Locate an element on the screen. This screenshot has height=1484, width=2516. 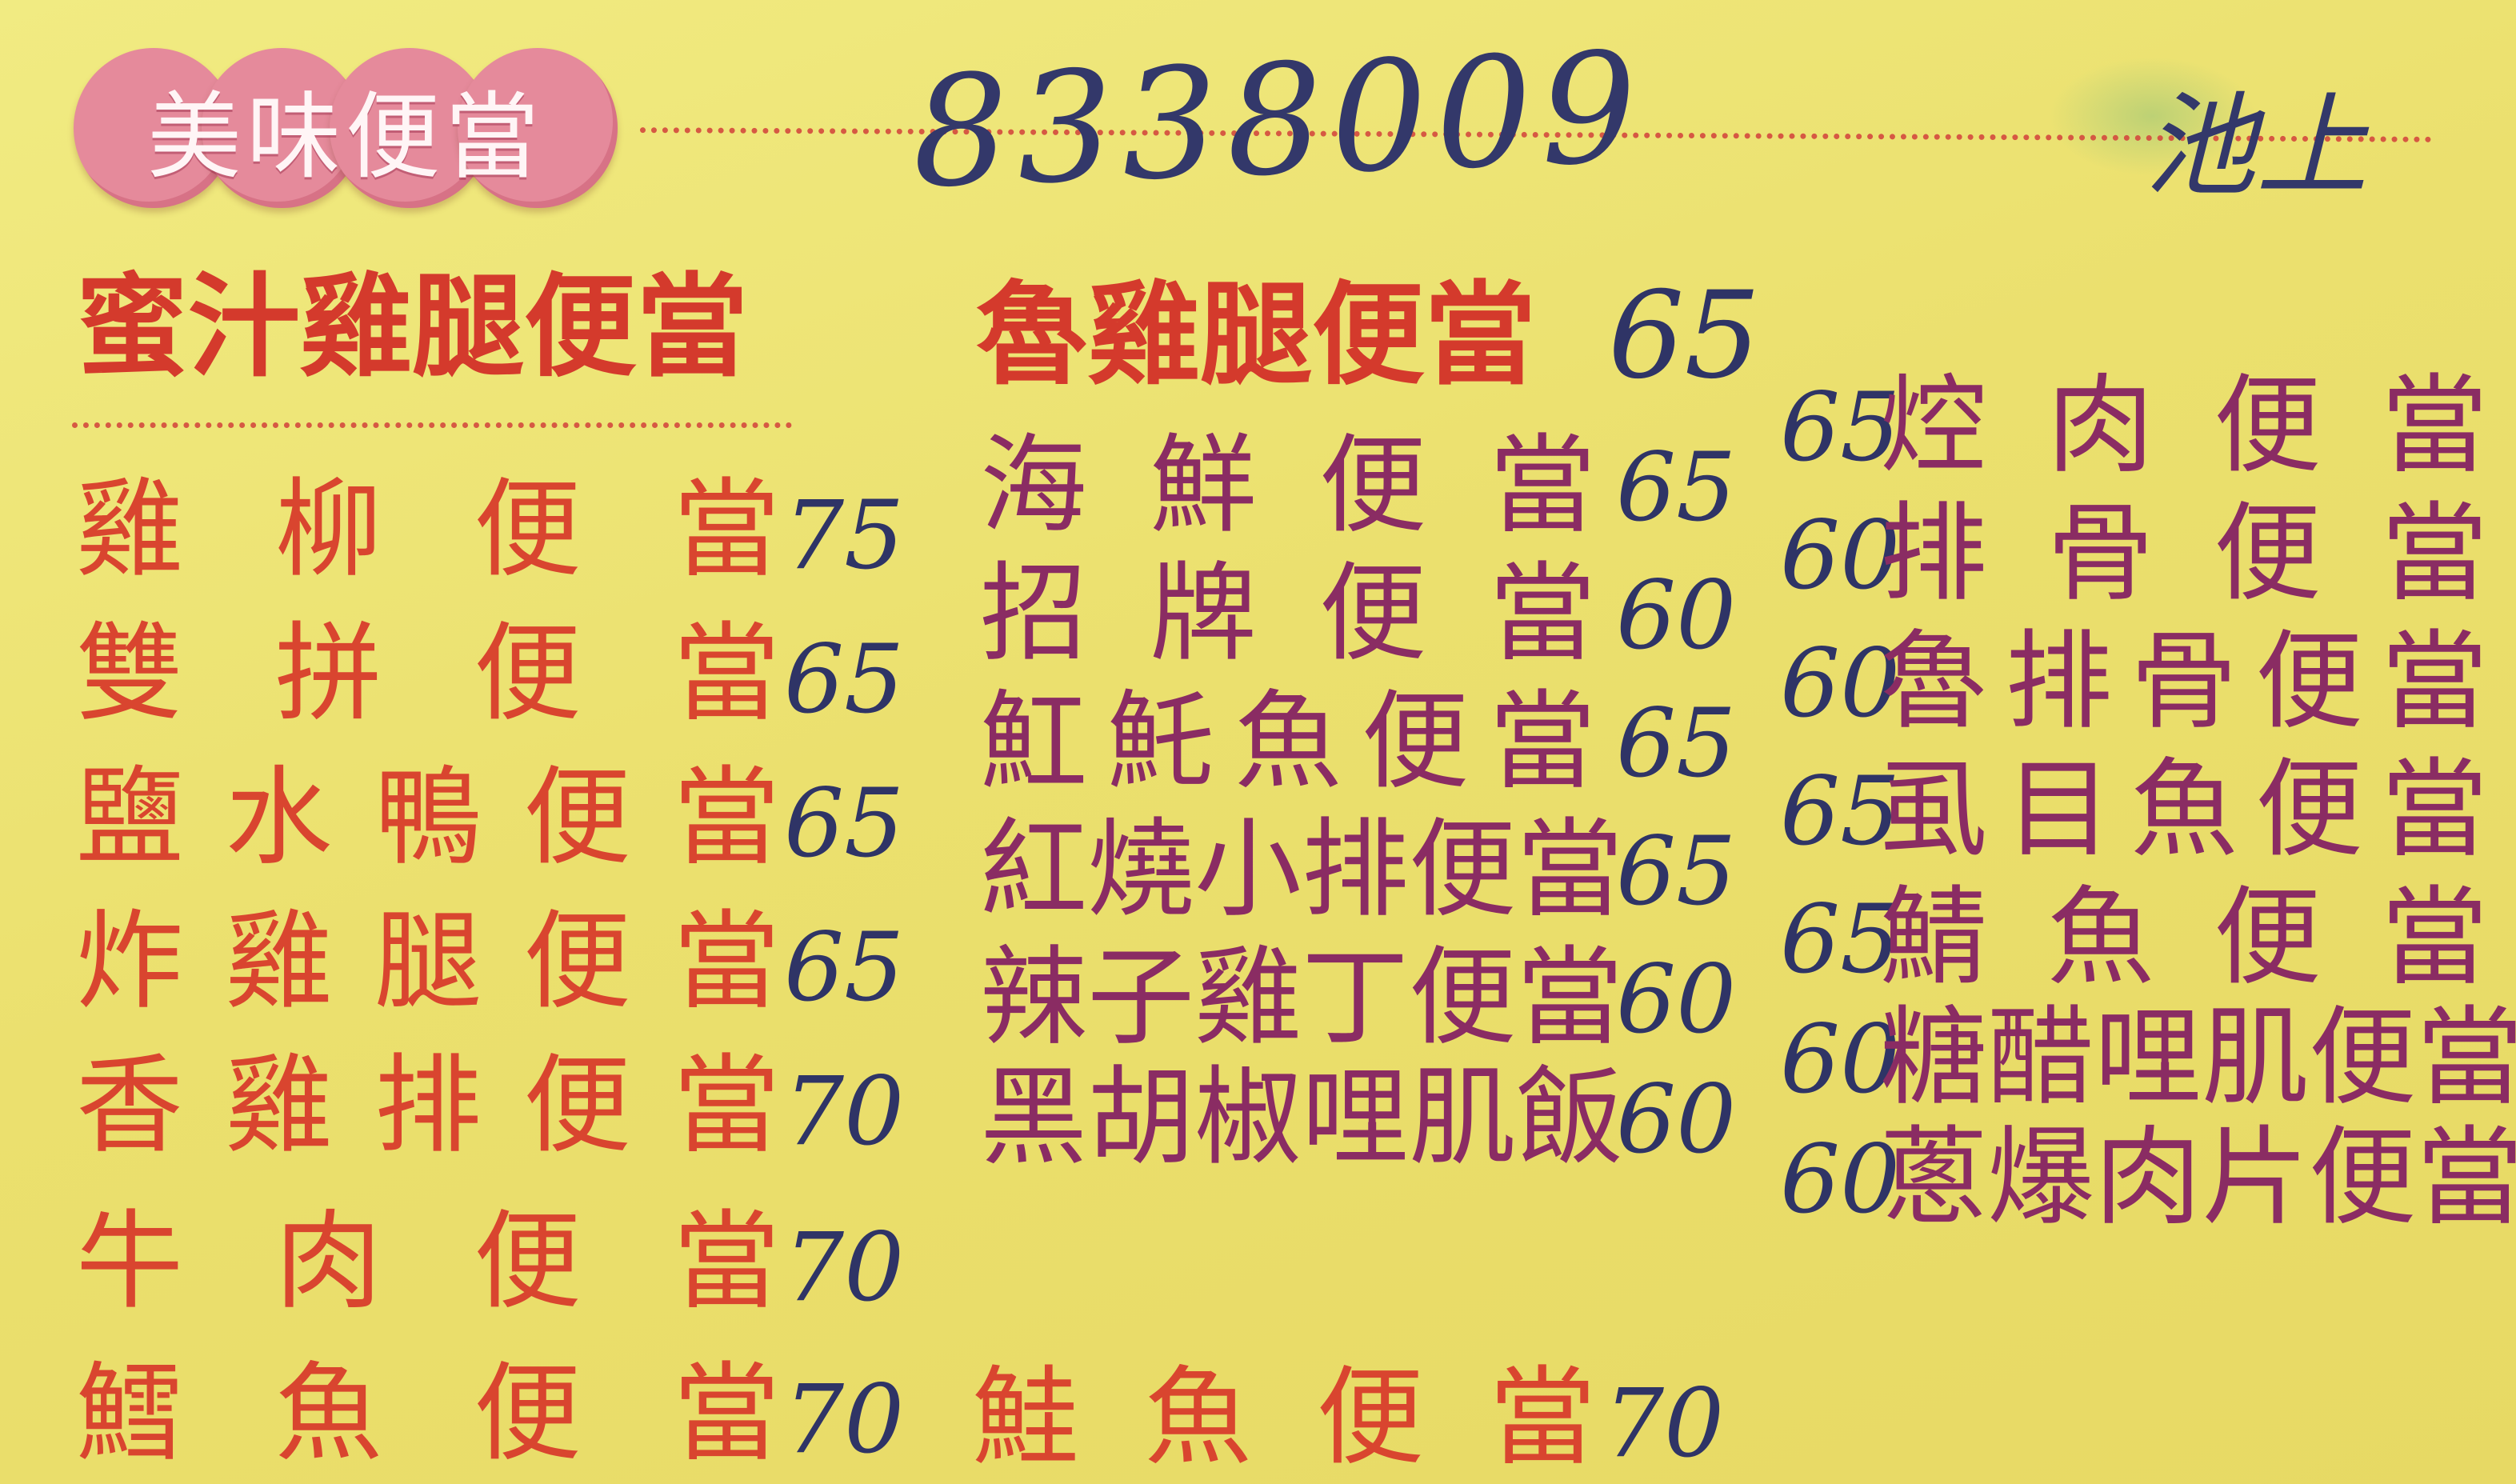
menu-item-left-price-6: 70 is located at coordinates (844, 1419).